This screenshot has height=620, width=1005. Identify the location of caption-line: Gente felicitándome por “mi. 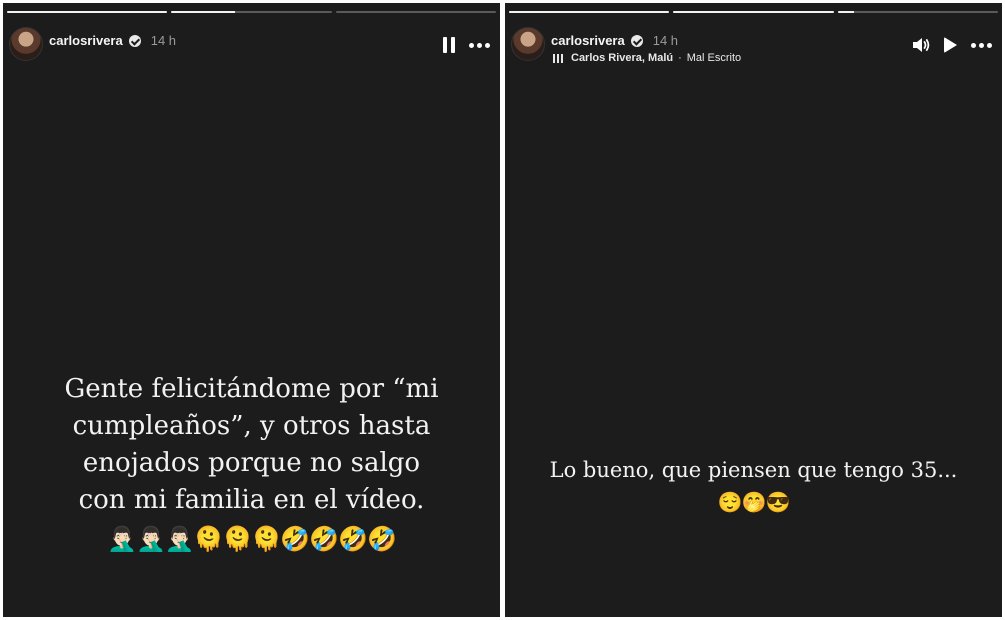
(251, 389).